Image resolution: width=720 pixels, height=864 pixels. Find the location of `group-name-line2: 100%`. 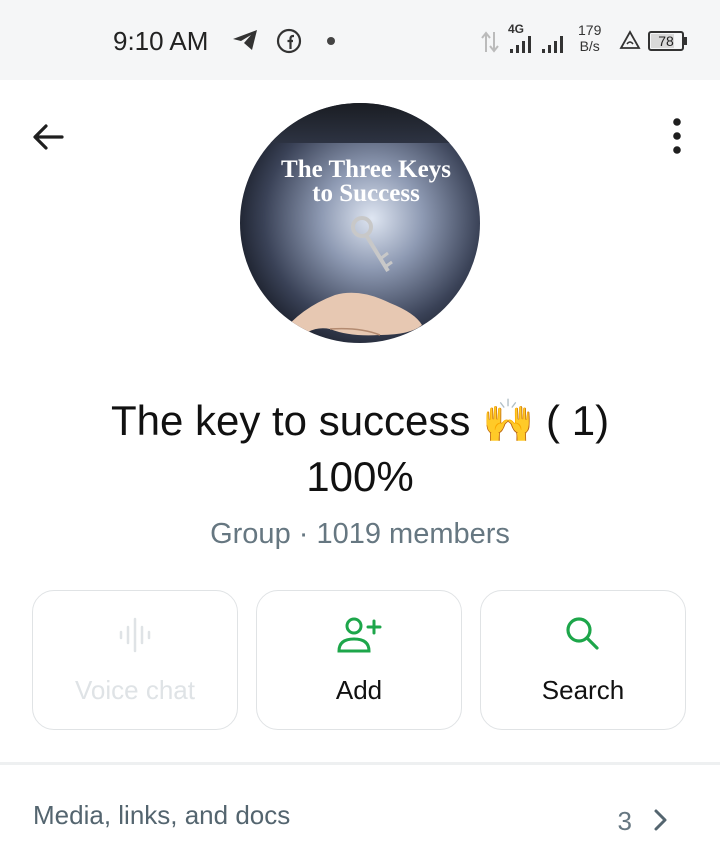

group-name-line2: 100% is located at coordinates (360, 476).